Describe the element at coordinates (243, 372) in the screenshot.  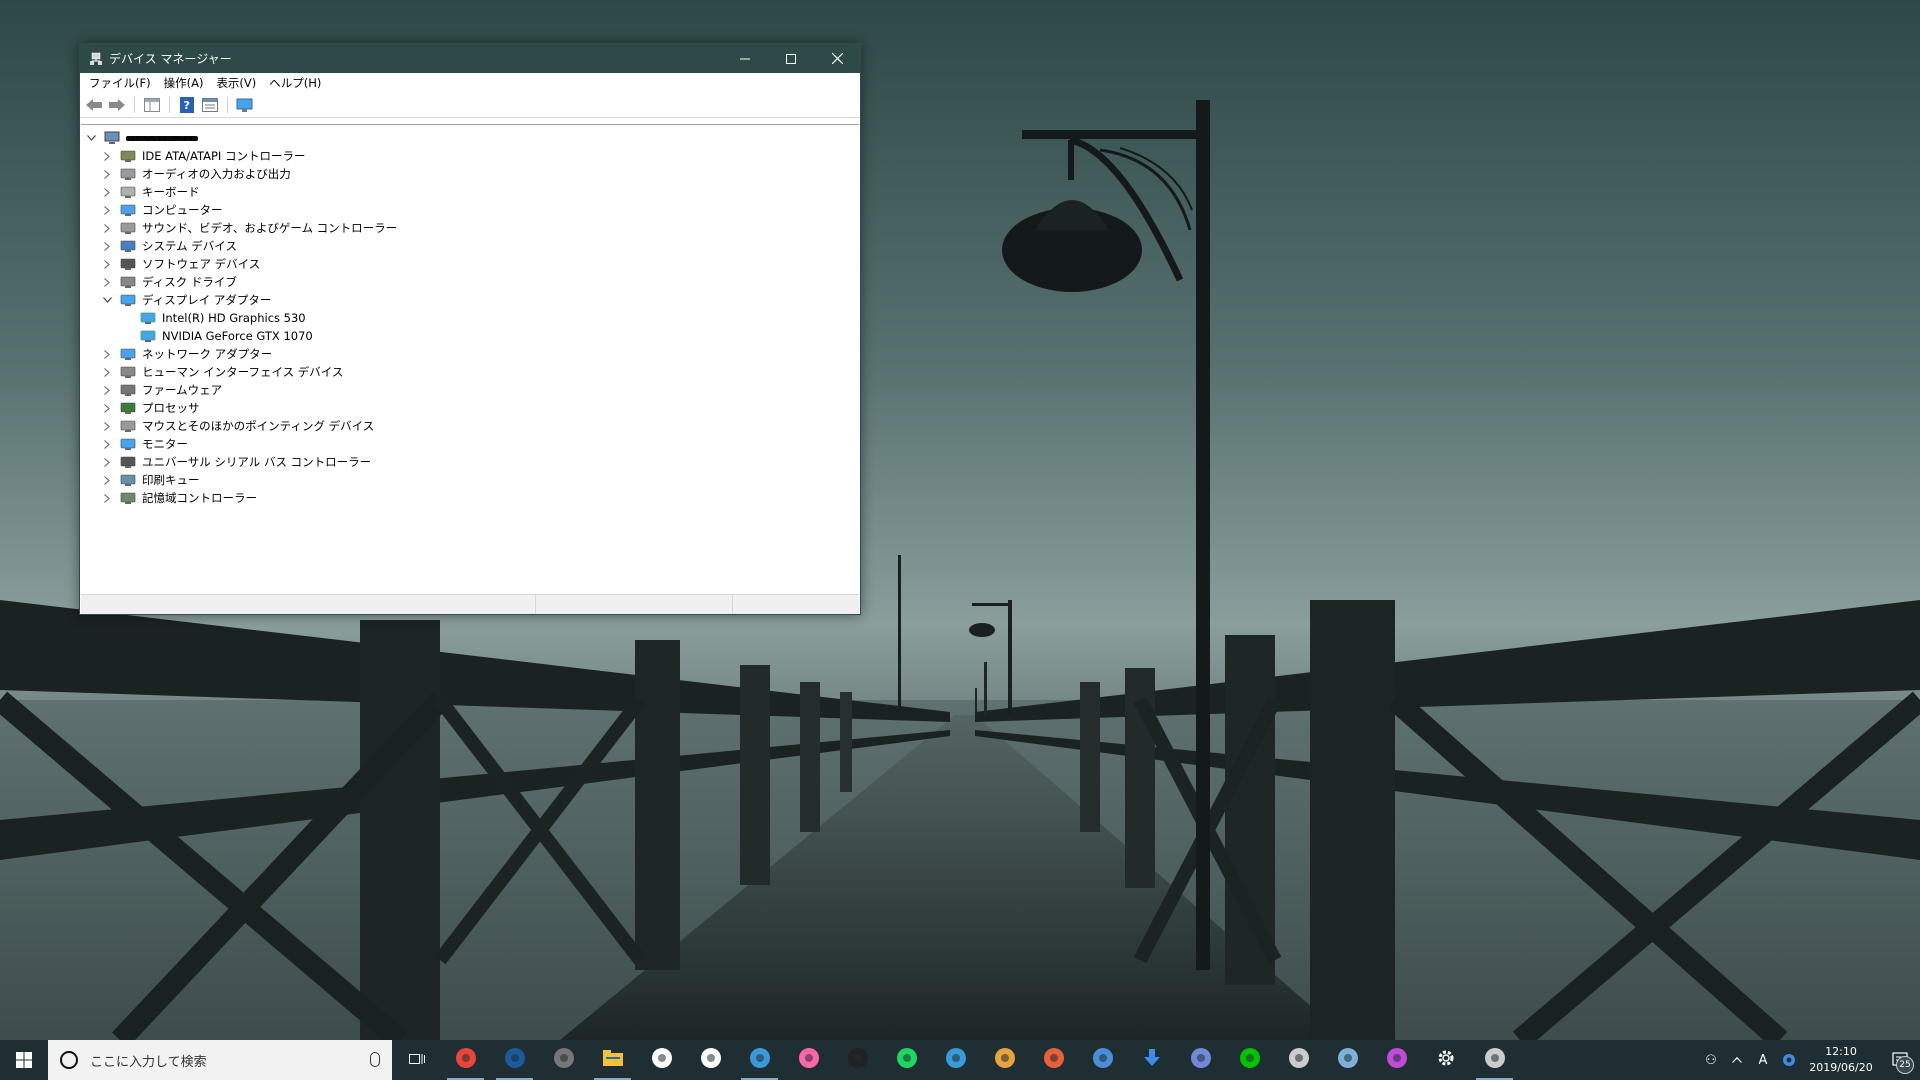
I see `tree-category-label: ヒューマン インターフェイス デバイス` at that location.